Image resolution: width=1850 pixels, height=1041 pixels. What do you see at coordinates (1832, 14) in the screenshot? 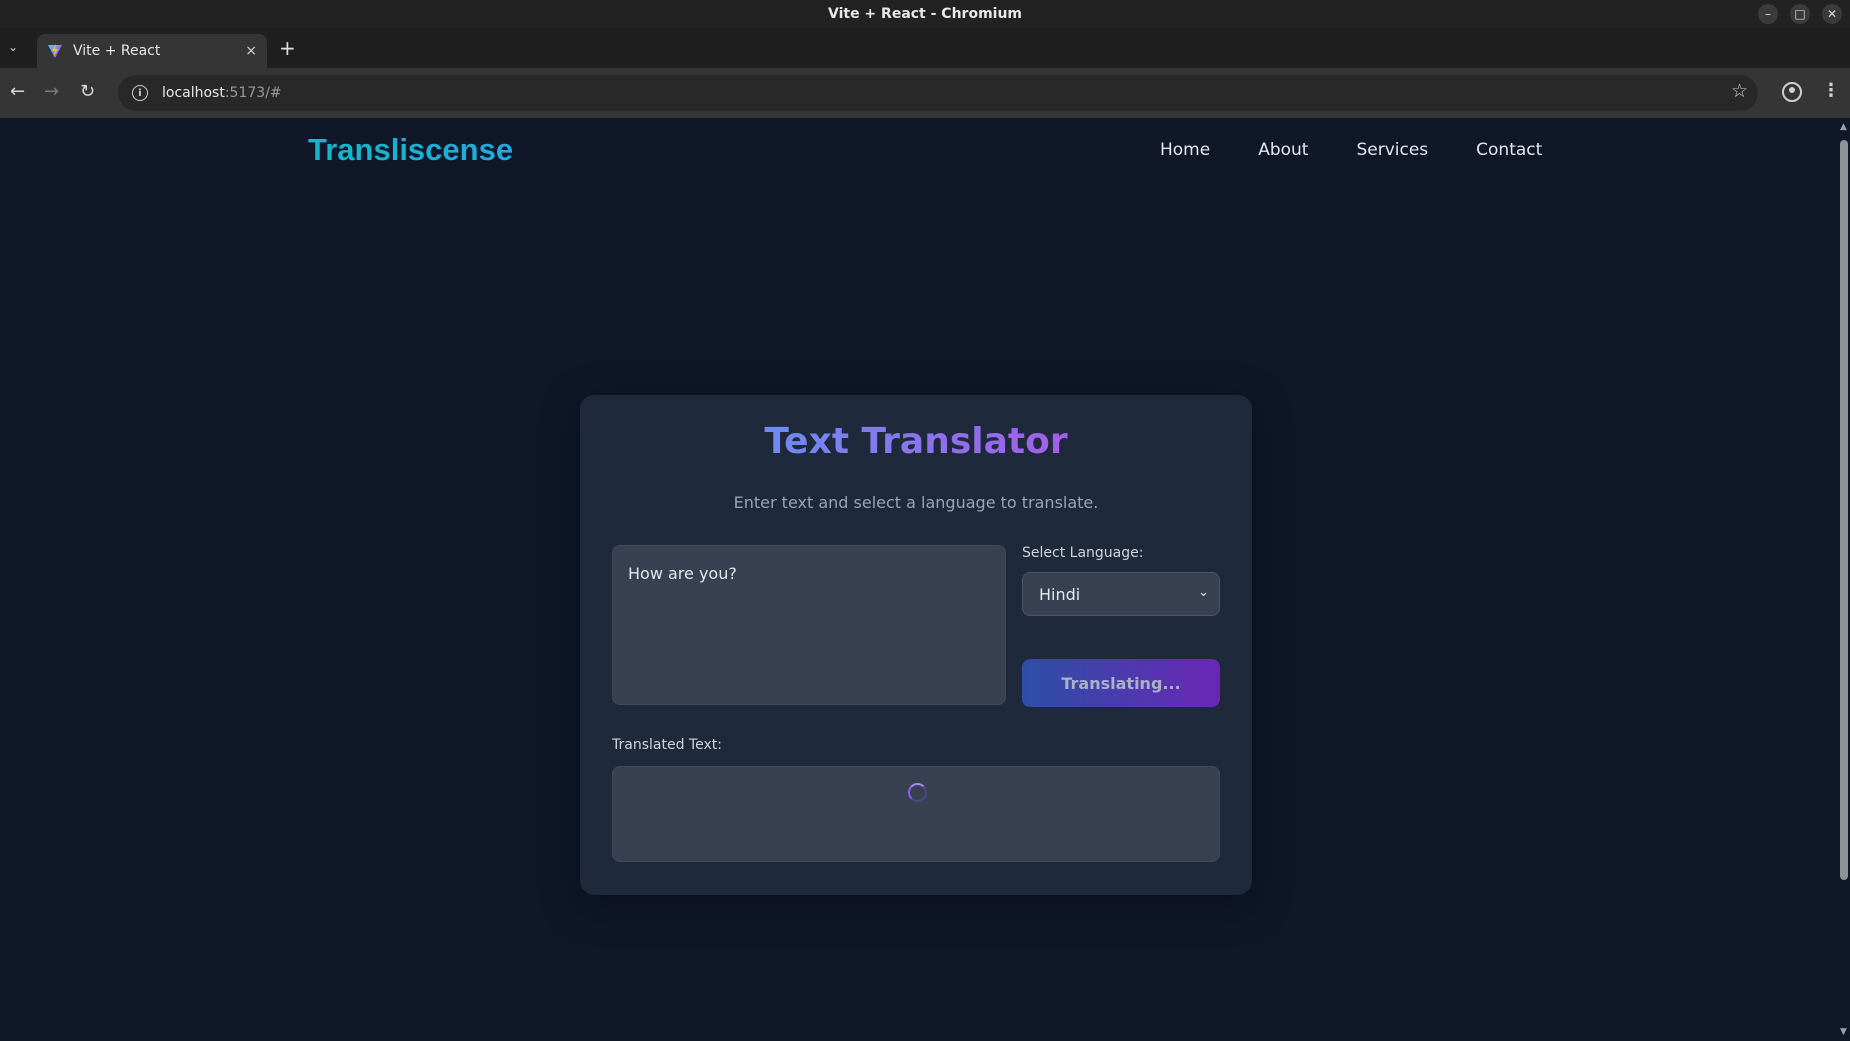
I see `close-window-button: ✕` at bounding box center [1832, 14].